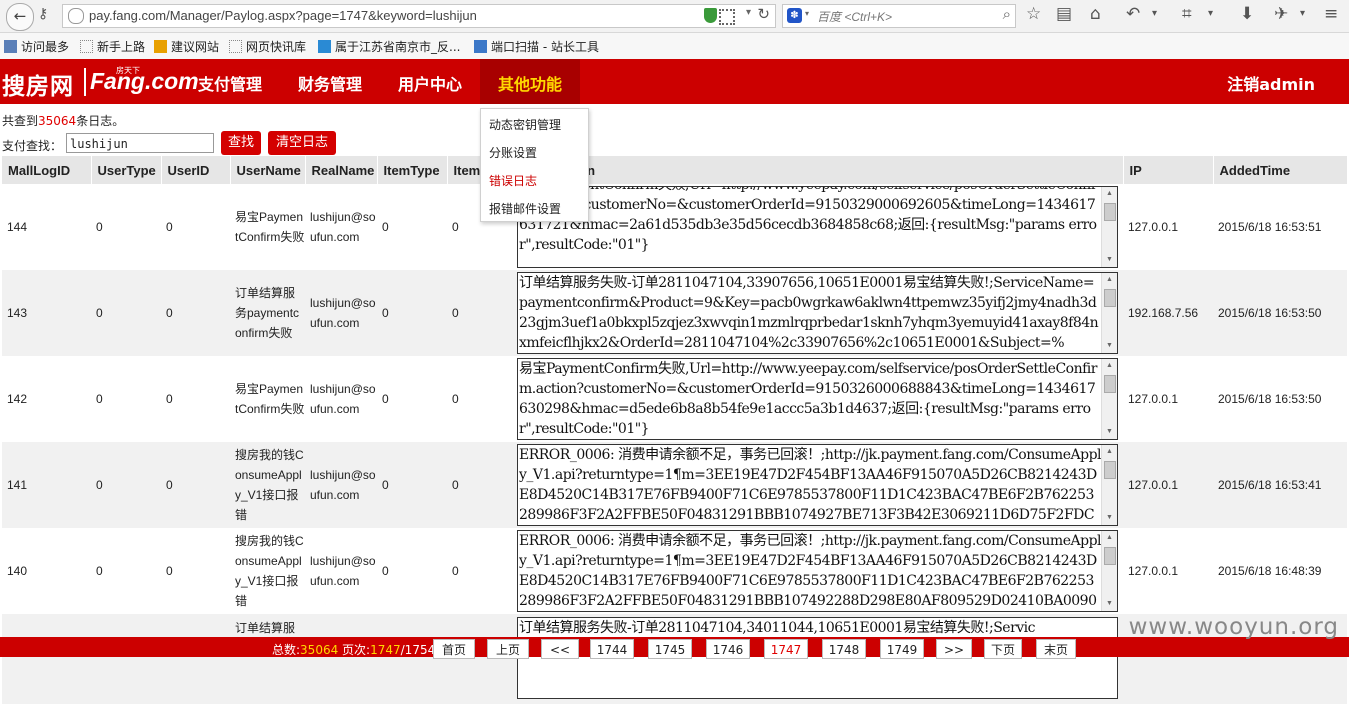 The width and height of the screenshot is (1349, 704). Describe the element at coordinates (820, 170) in the screenshot. I see `column-header: Description` at that location.